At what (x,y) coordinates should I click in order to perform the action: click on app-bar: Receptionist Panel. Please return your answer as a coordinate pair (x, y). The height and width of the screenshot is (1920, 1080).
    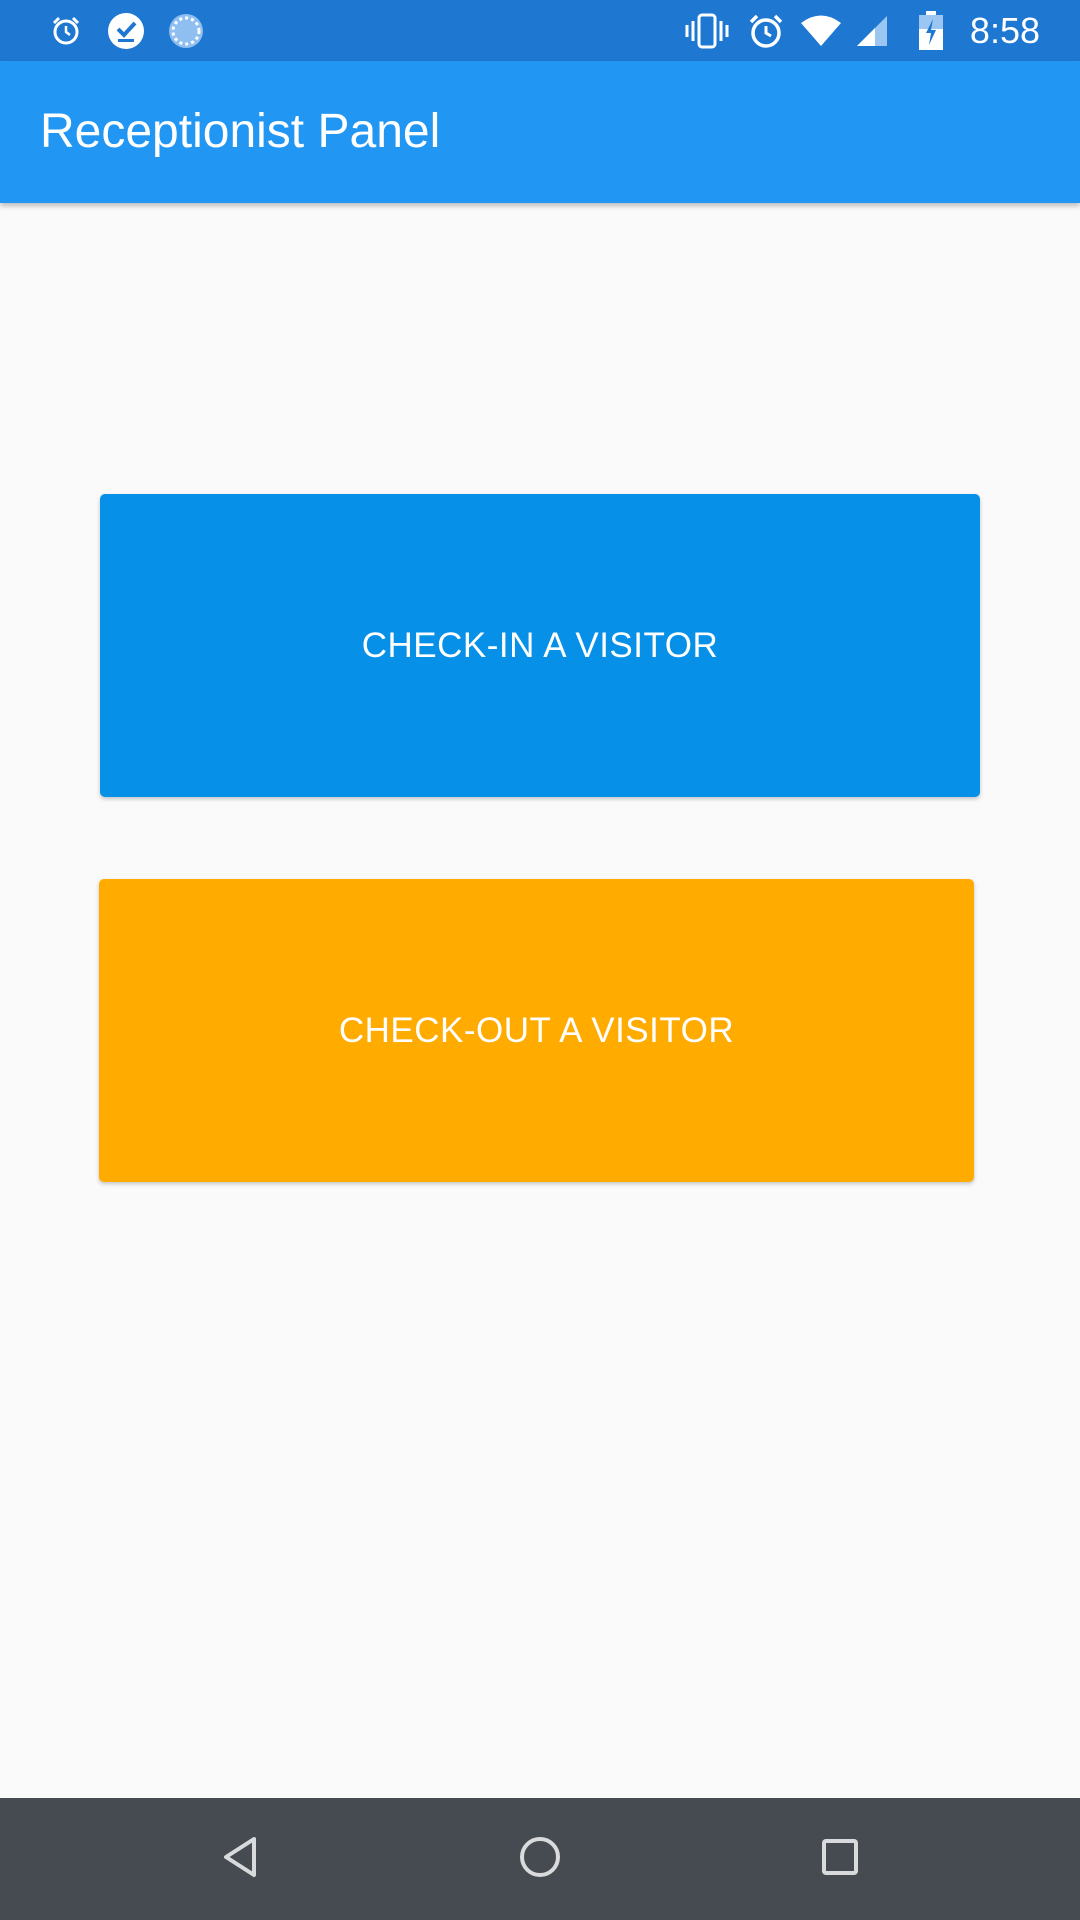
    Looking at the image, I should click on (540, 132).